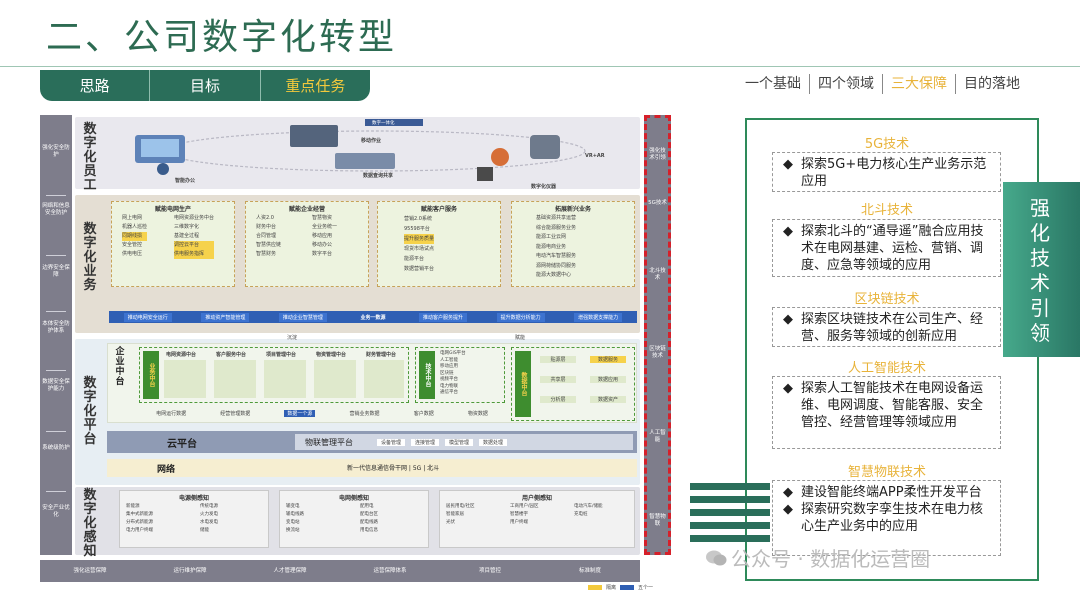 The image size is (1080, 601). I want to click on security-label: 边界安全保障, so click(56, 271).